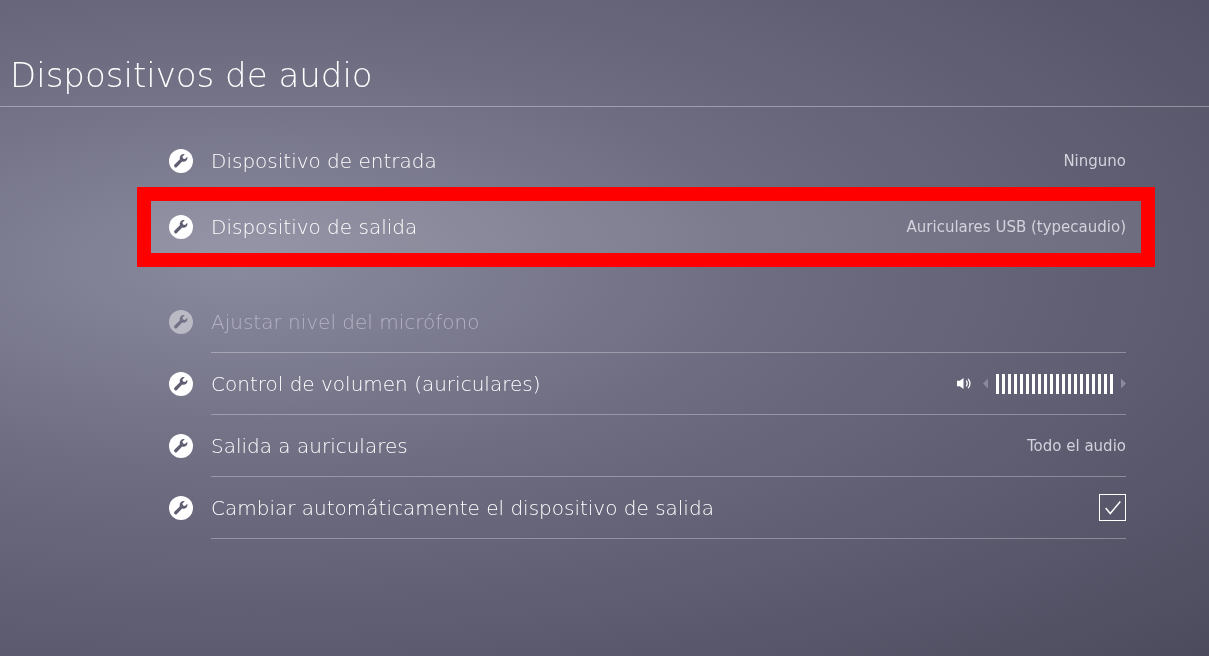 This screenshot has width=1209, height=656. What do you see at coordinates (1054, 383) in the screenshot?
I see `volume-meter` at bounding box center [1054, 383].